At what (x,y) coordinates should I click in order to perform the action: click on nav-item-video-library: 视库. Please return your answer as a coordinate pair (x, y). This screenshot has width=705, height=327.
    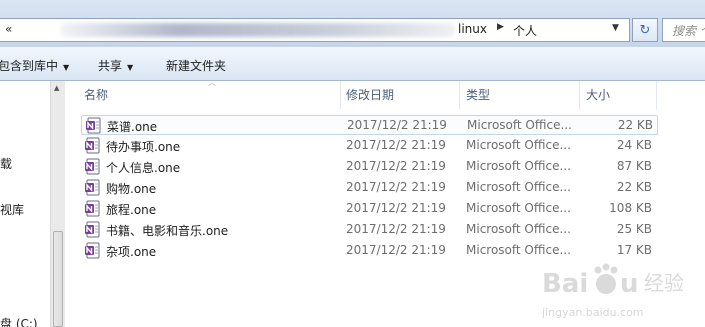
    Looking at the image, I should click on (12, 209).